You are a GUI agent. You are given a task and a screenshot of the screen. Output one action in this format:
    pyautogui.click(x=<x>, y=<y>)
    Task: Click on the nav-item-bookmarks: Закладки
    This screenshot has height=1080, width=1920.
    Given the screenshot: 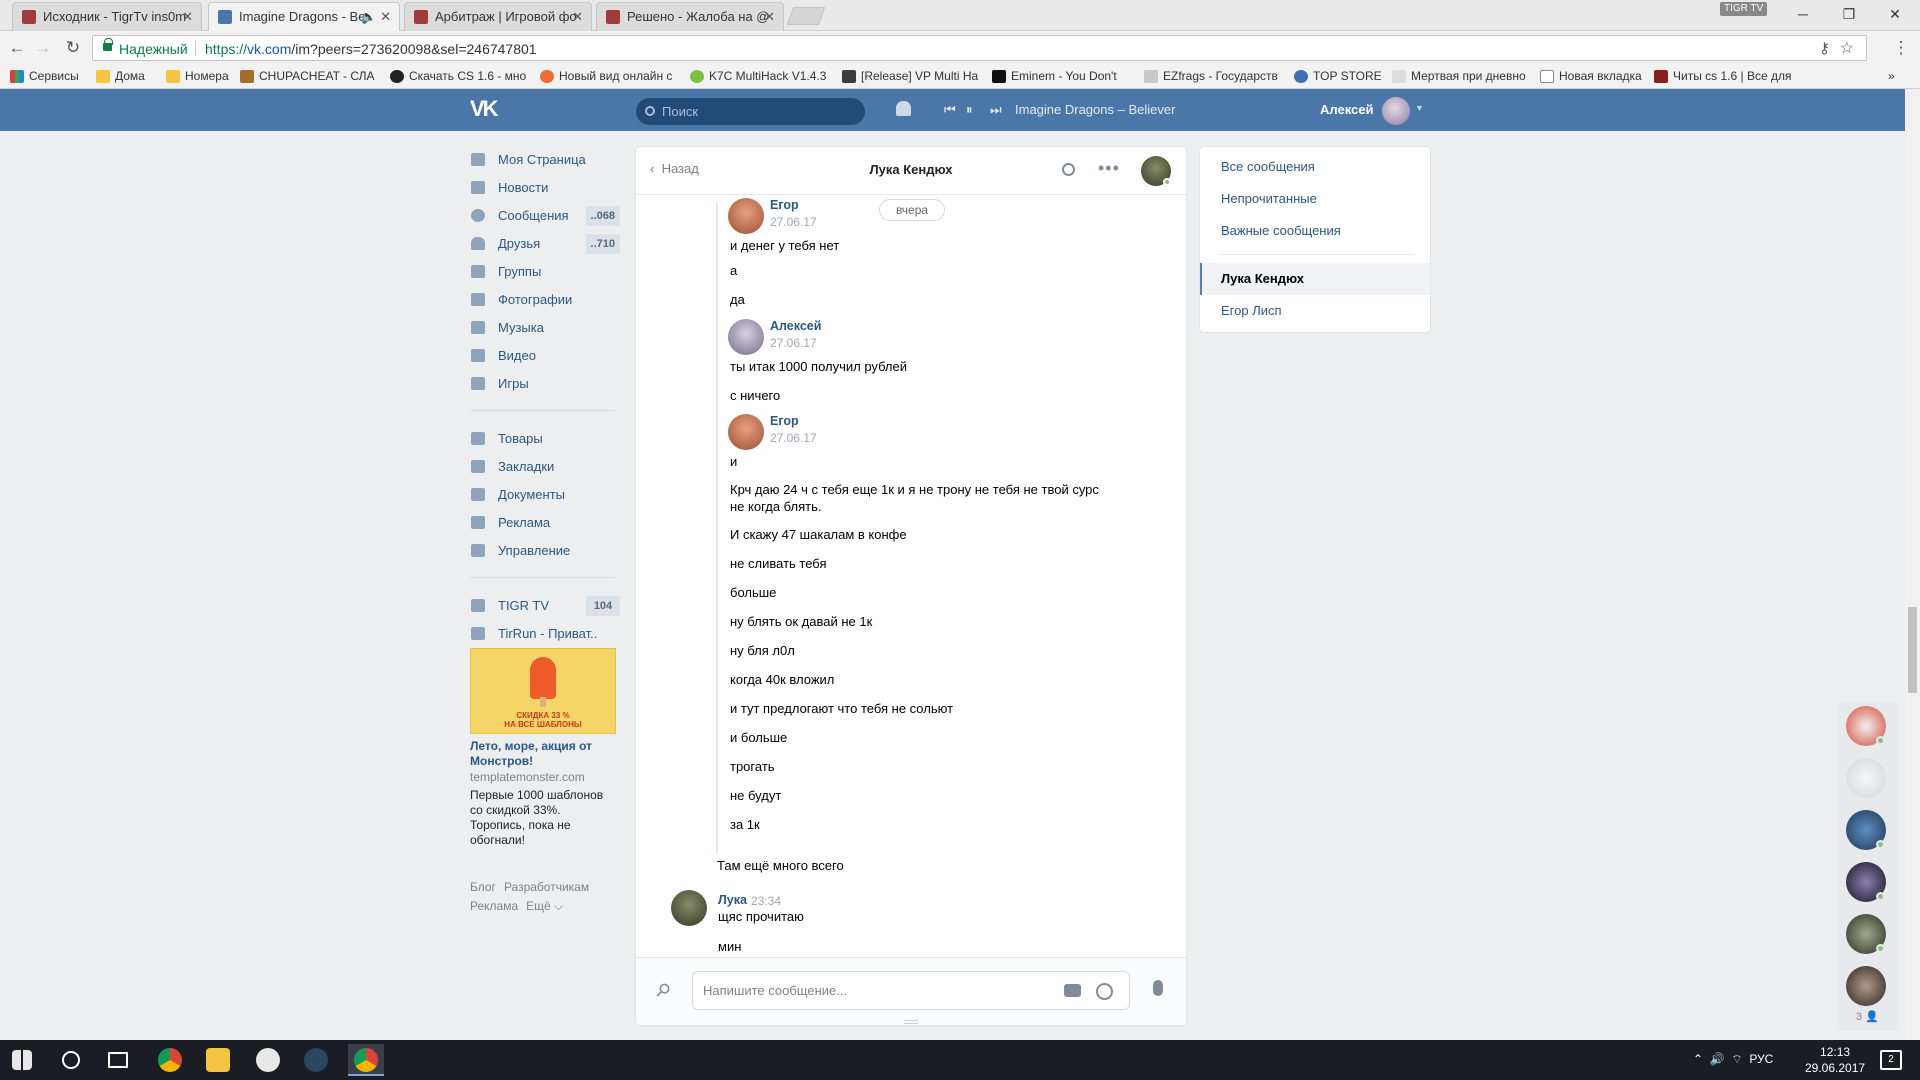 What is the action you would take?
    pyautogui.click(x=545, y=471)
    